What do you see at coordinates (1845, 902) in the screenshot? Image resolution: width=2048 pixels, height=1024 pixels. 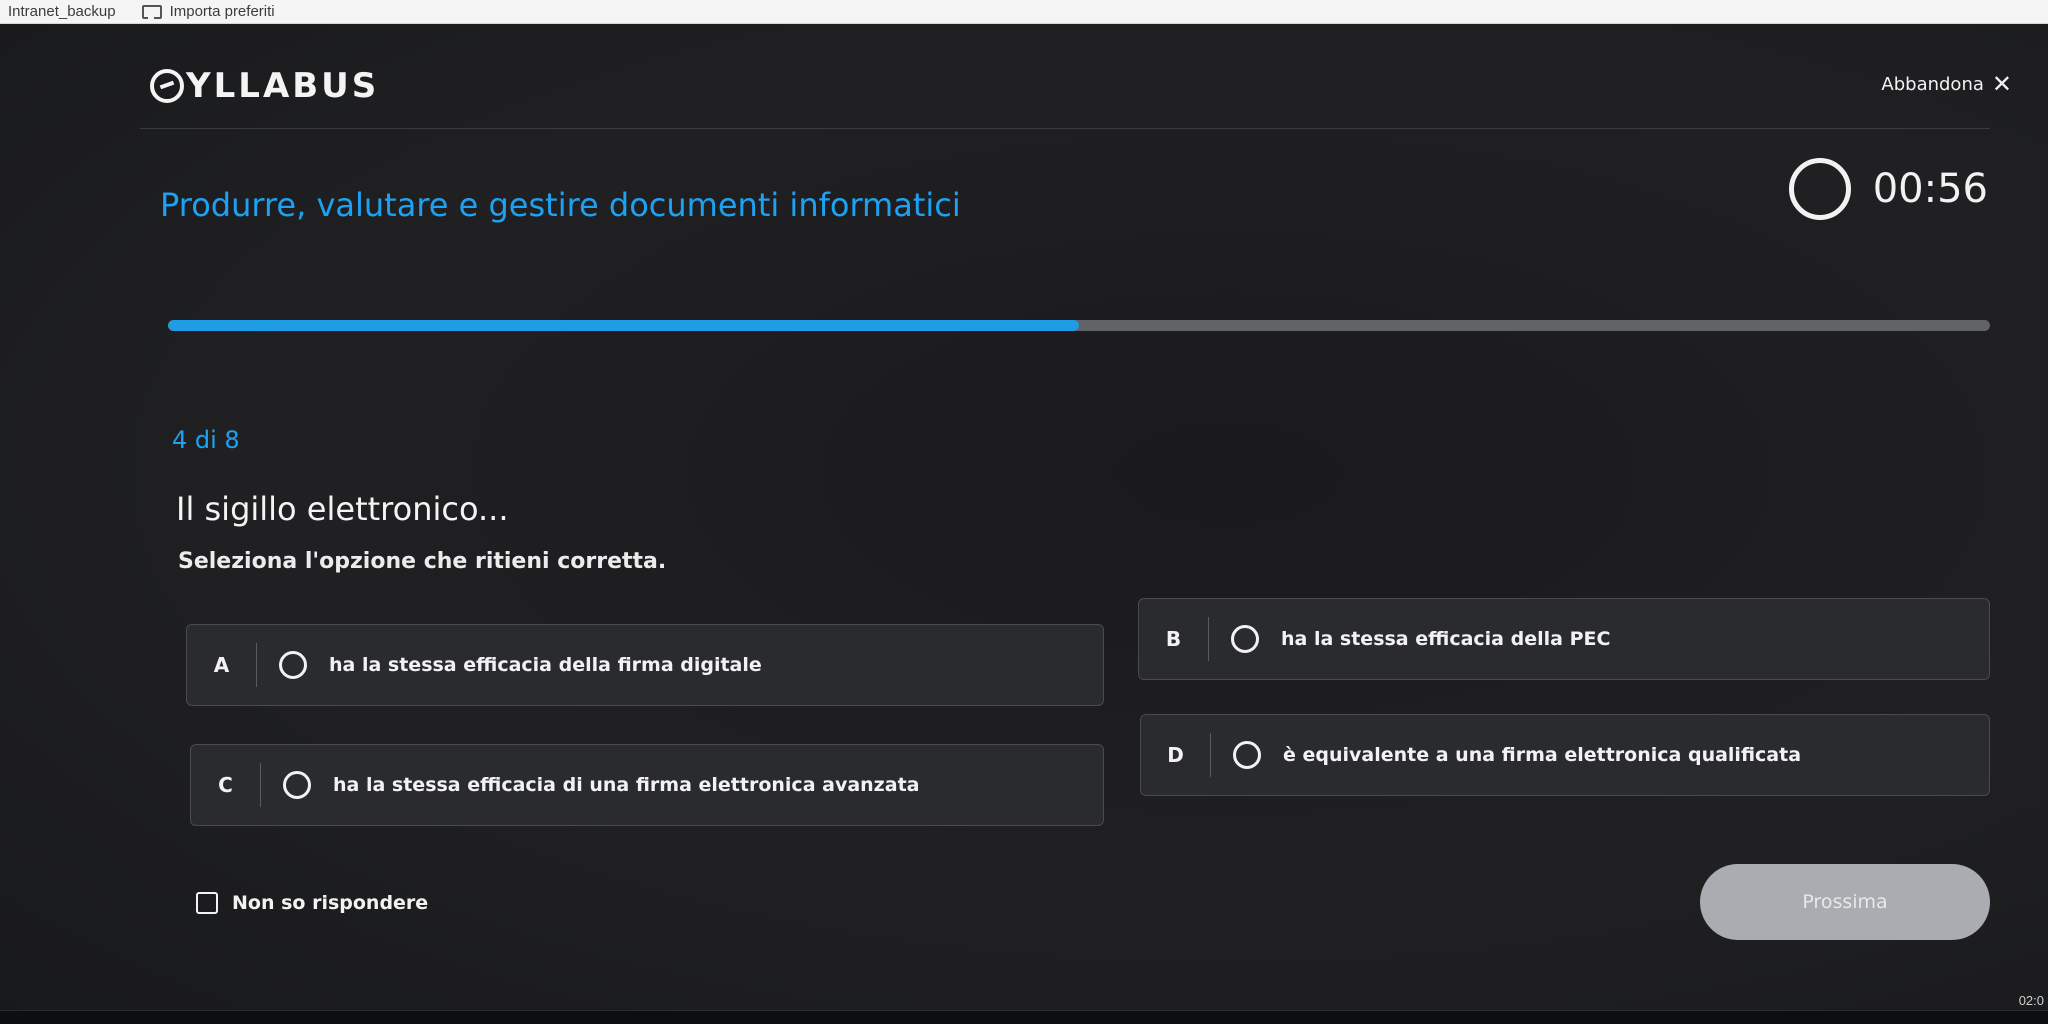 I see `next-button: Prossima` at bounding box center [1845, 902].